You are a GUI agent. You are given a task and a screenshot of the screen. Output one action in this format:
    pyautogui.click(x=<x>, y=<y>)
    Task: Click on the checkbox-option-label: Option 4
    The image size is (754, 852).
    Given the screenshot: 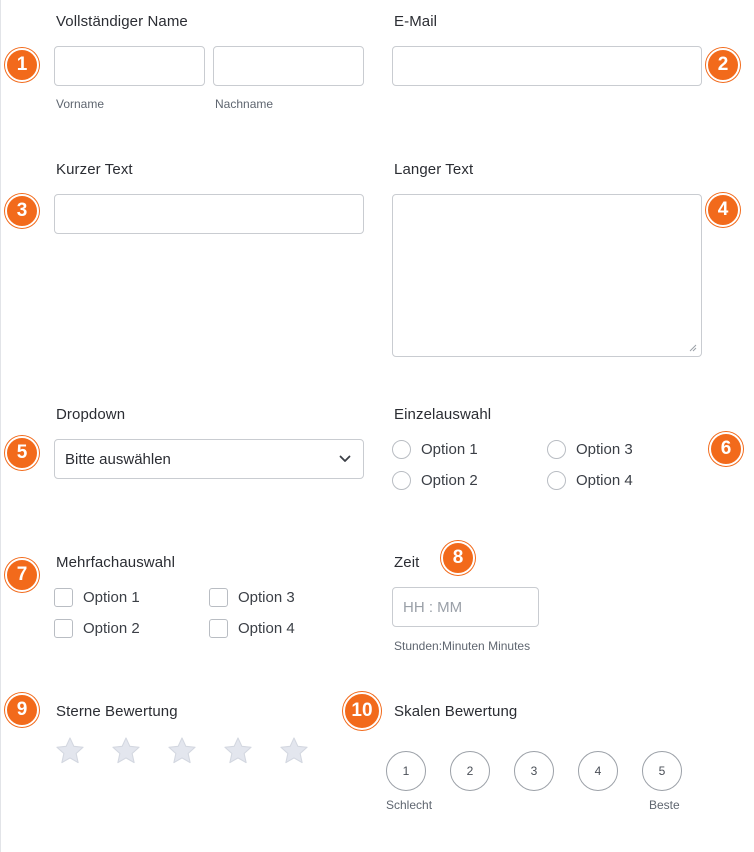 What is the action you would take?
    pyautogui.click(x=266, y=628)
    